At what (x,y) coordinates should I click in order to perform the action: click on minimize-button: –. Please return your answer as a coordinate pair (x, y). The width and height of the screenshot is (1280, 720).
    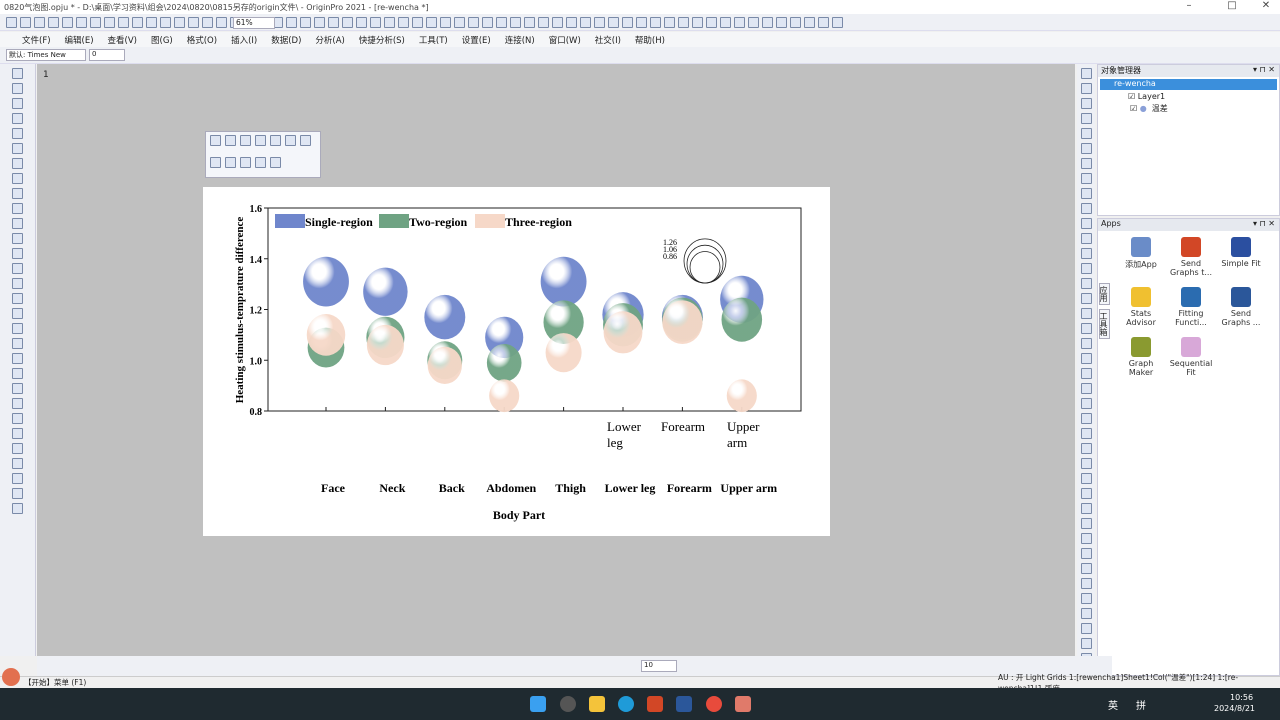
    Looking at the image, I should click on (1189, 5).